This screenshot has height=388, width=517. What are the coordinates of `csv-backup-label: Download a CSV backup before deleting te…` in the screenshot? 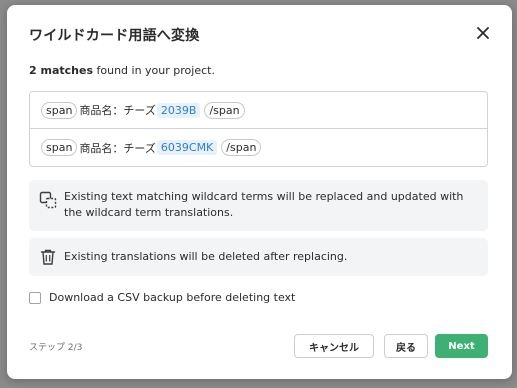 It's located at (172, 297).